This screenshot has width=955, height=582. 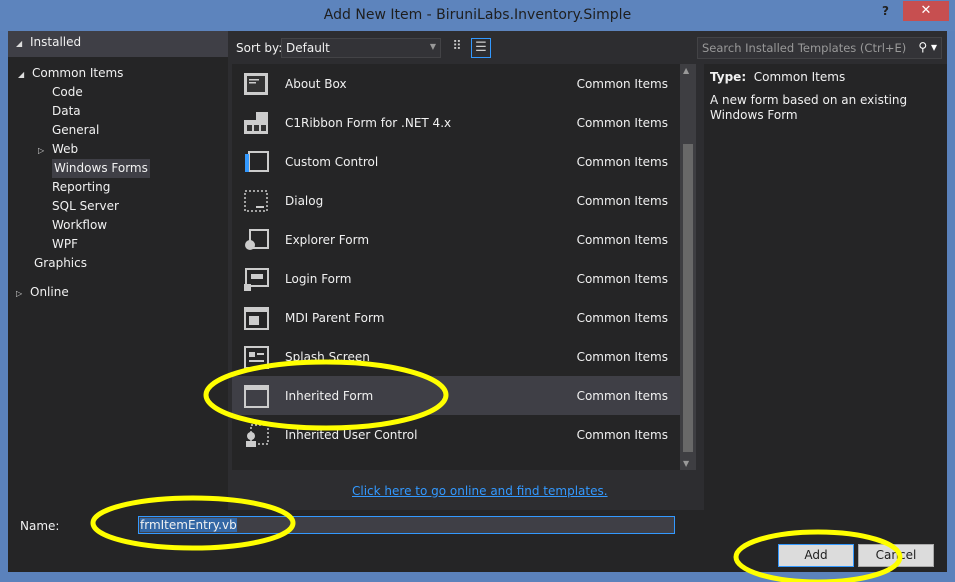 I want to click on template-name: Explorer Form, so click(x=327, y=240).